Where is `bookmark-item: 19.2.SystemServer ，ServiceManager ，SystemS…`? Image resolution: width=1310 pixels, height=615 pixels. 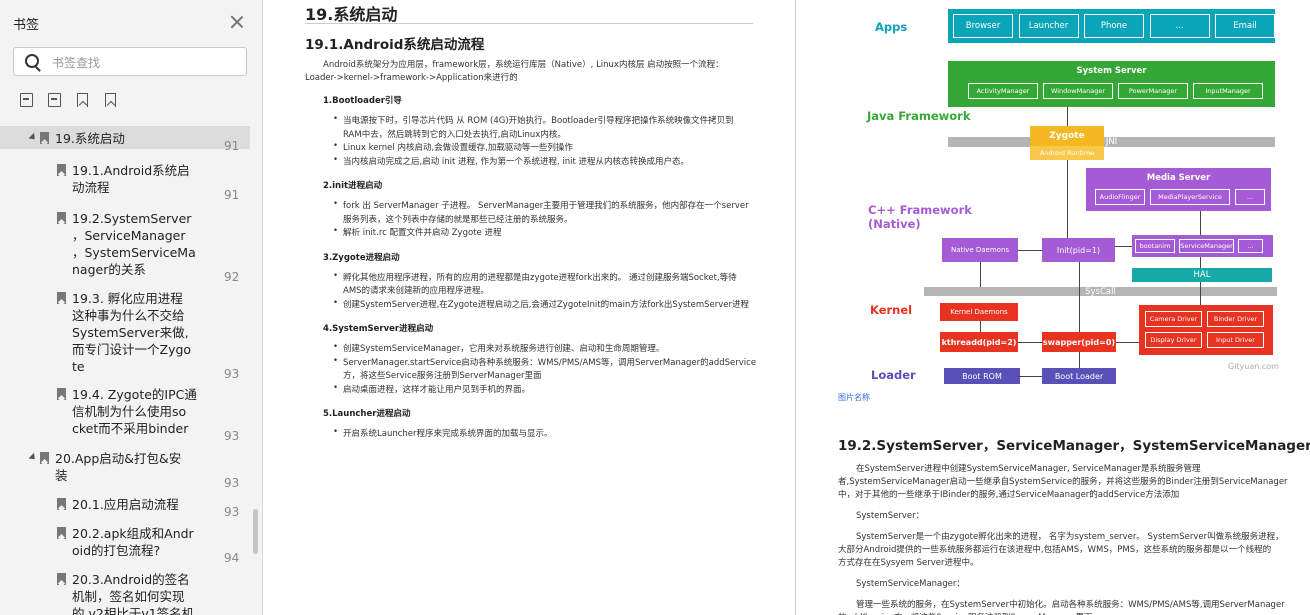 bookmark-item: 19.2.SystemServer ，ServiceManager ，SystemS… is located at coordinates (125, 245).